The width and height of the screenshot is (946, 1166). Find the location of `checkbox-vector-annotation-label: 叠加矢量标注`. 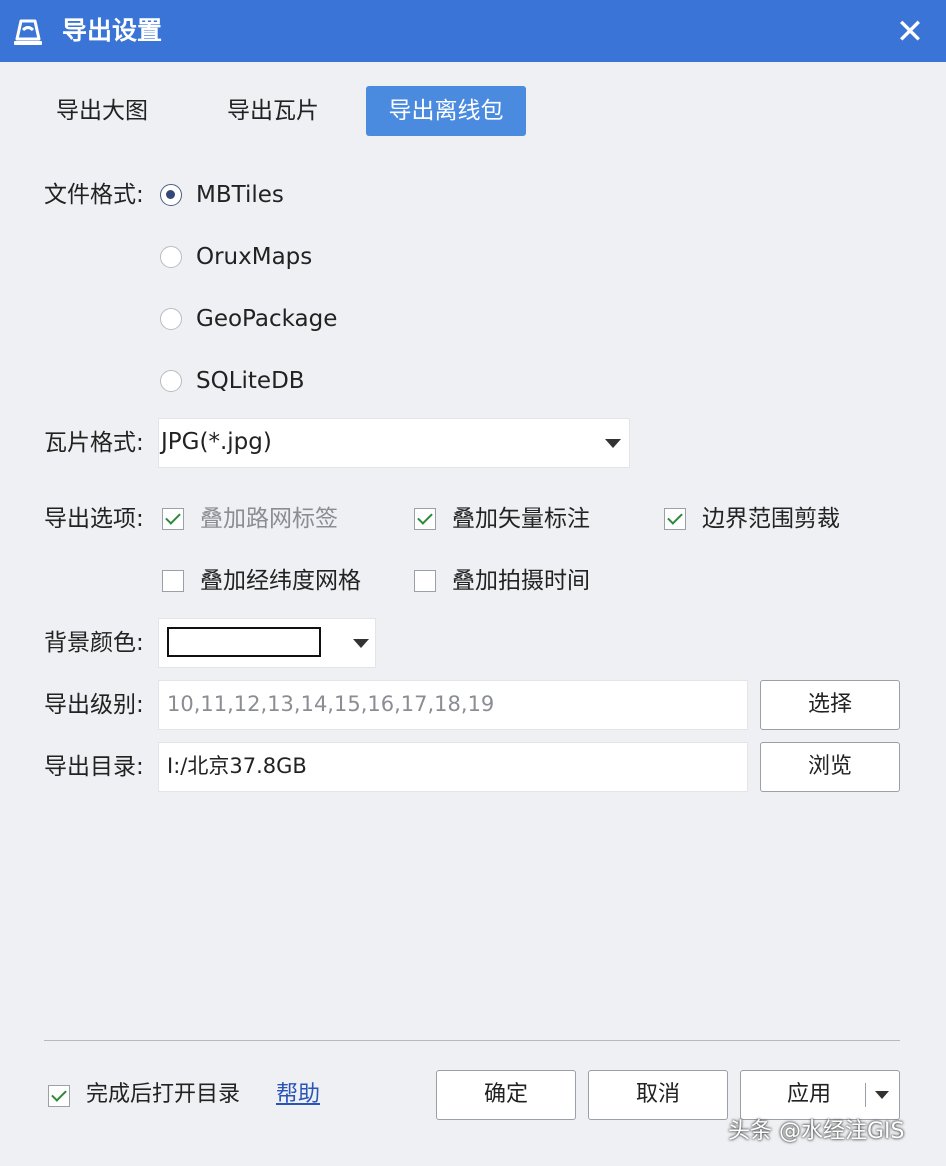

checkbox-vector-annotation-label: 叠加矢量标注 is located at coordinates (521, 519).